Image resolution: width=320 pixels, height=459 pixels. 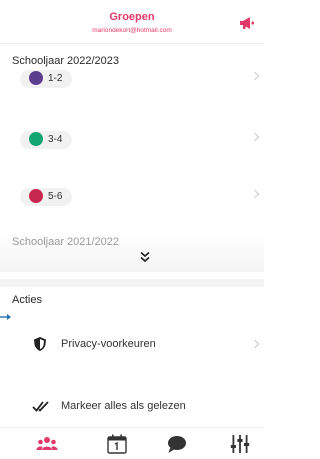 What do you see at coordinates (117, 444) in the screenshot?
I see `calendar-icon` at bounding box center [117, 444].